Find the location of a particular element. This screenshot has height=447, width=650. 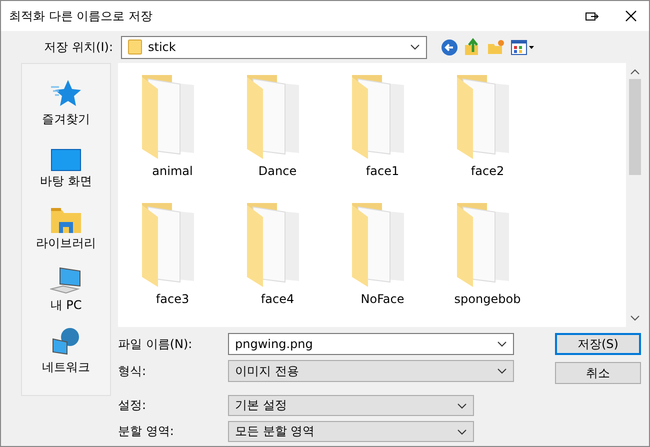

location-dropdown: stick is located at coordinates (274, 47).